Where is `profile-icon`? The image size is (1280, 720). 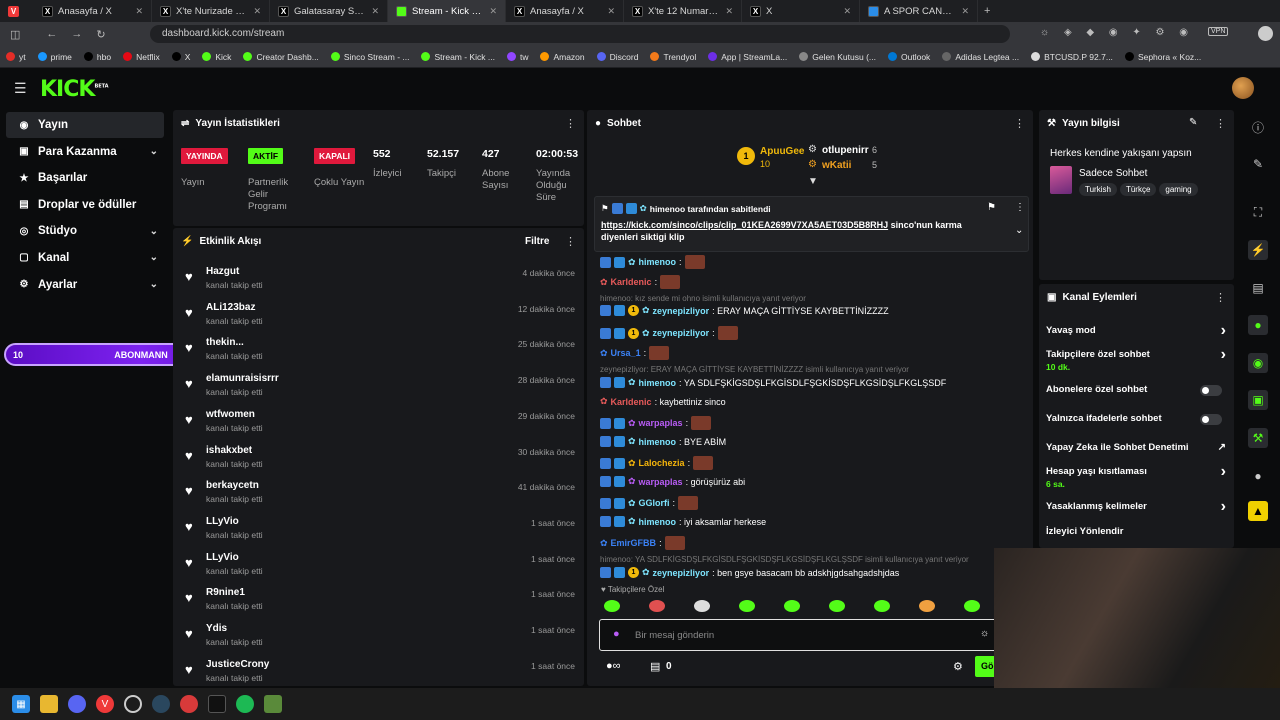
profile-icon is located at coordinates (1265, 33).